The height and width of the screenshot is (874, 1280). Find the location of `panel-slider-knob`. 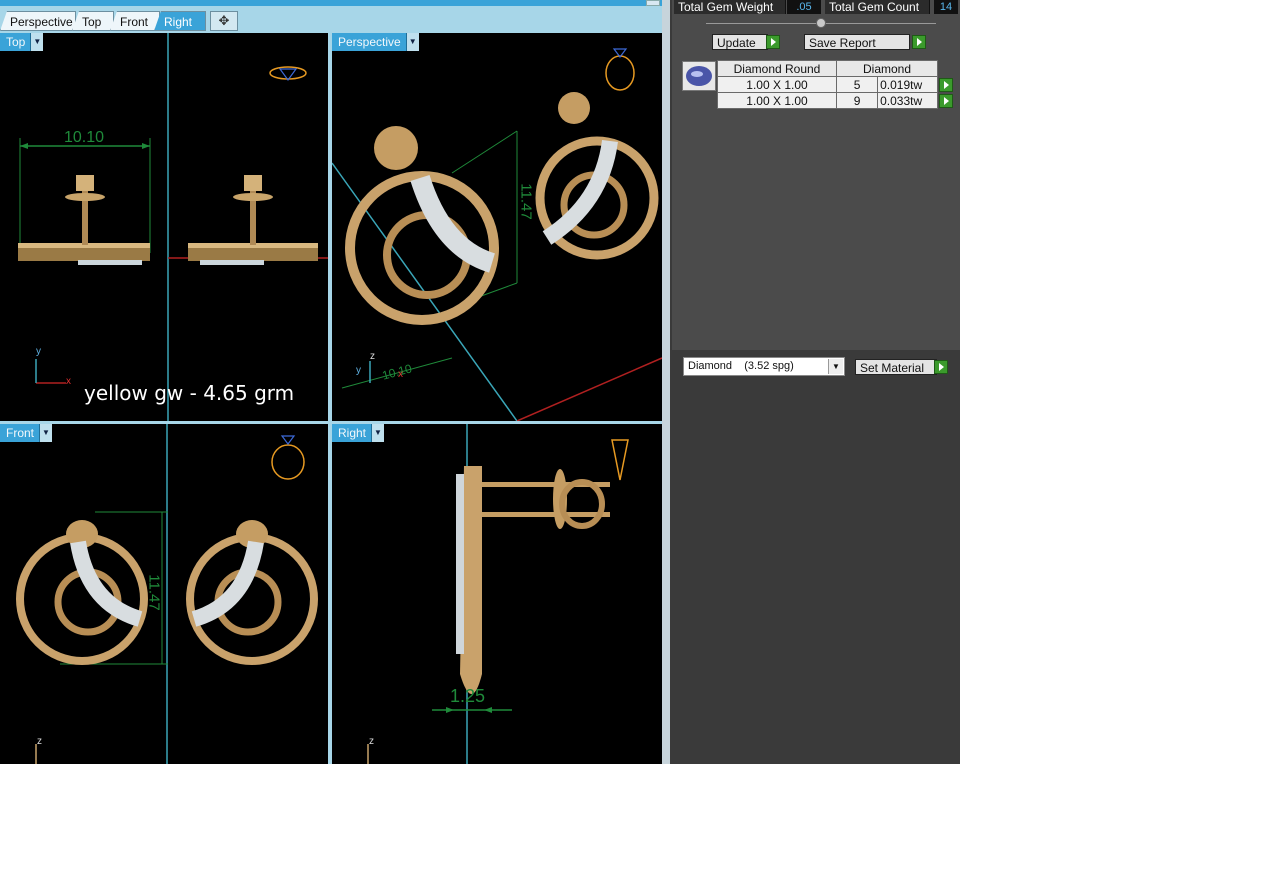

panel-slider-knob is located at coordinates (821, 23).